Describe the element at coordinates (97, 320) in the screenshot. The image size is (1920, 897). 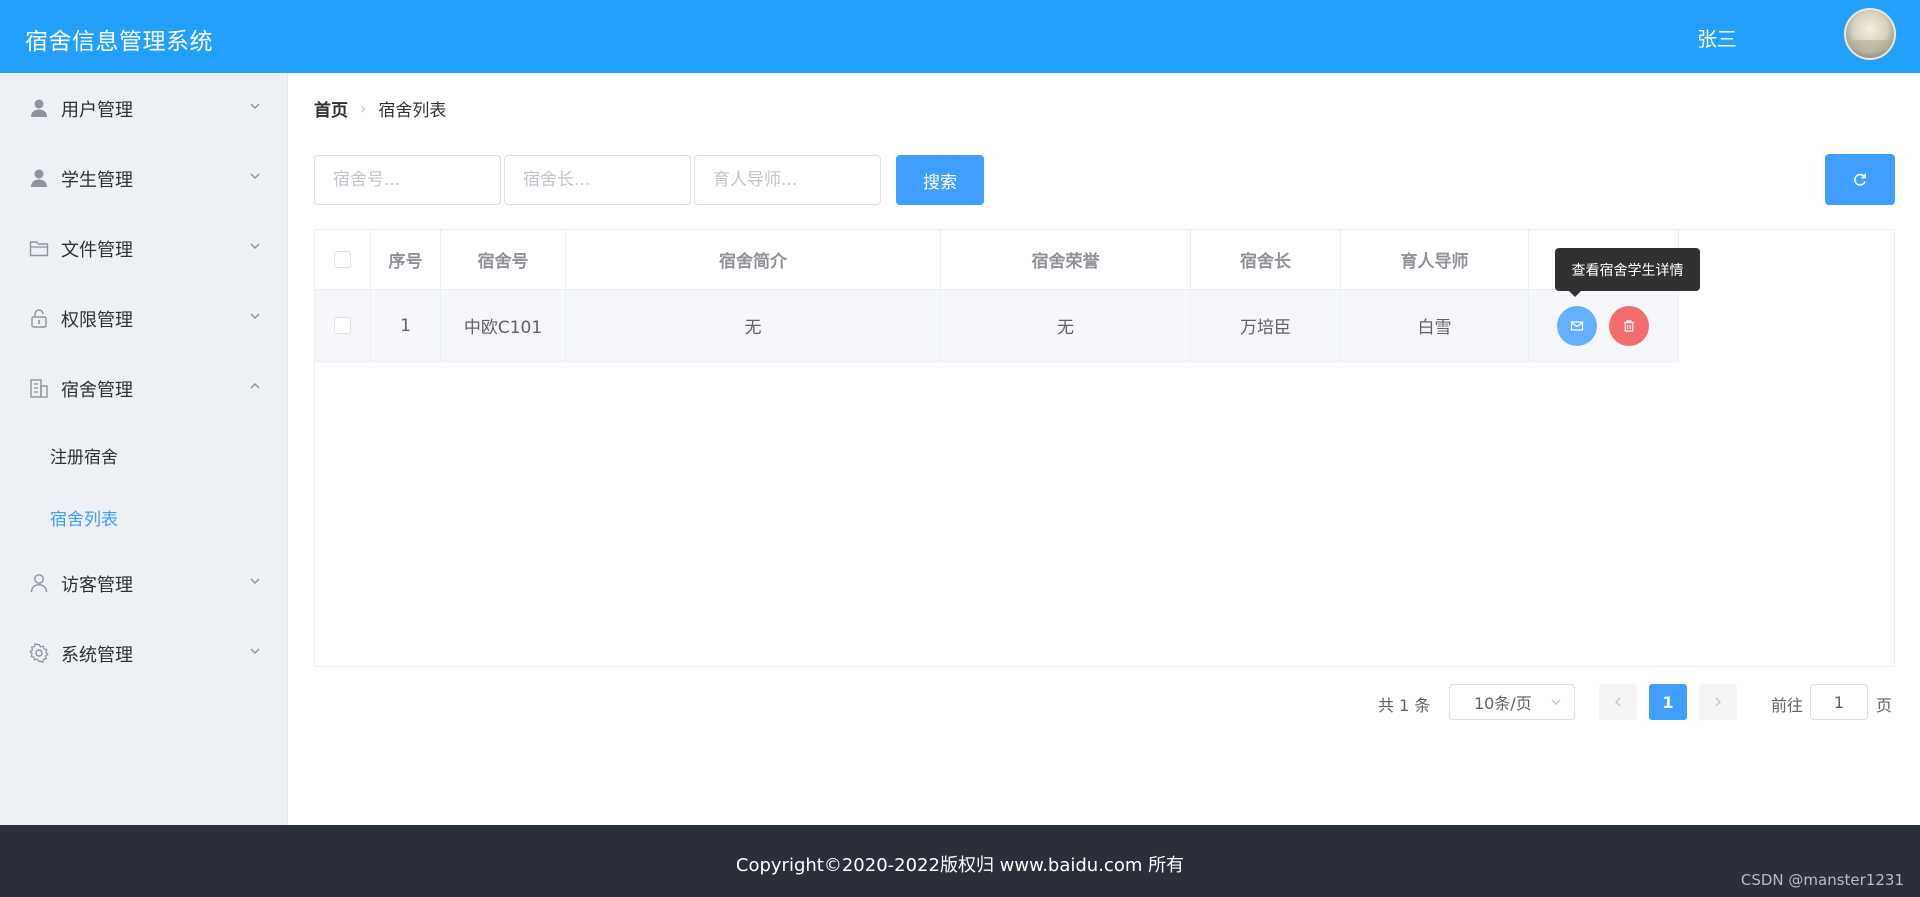
I see `sidebar-item-label: 权限管理` at that location.